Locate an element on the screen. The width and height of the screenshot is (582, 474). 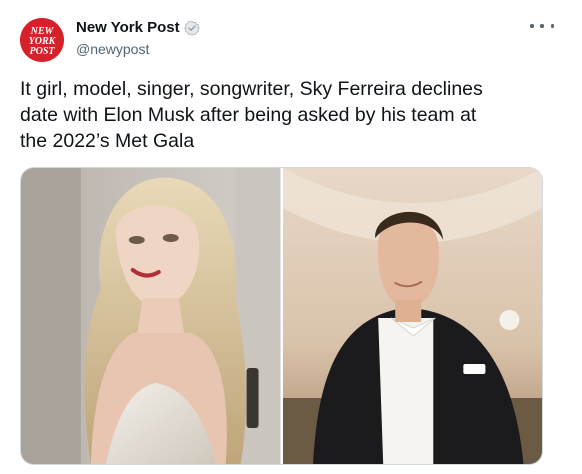
author-handle: @newypost is located at coordinates (112, 49).